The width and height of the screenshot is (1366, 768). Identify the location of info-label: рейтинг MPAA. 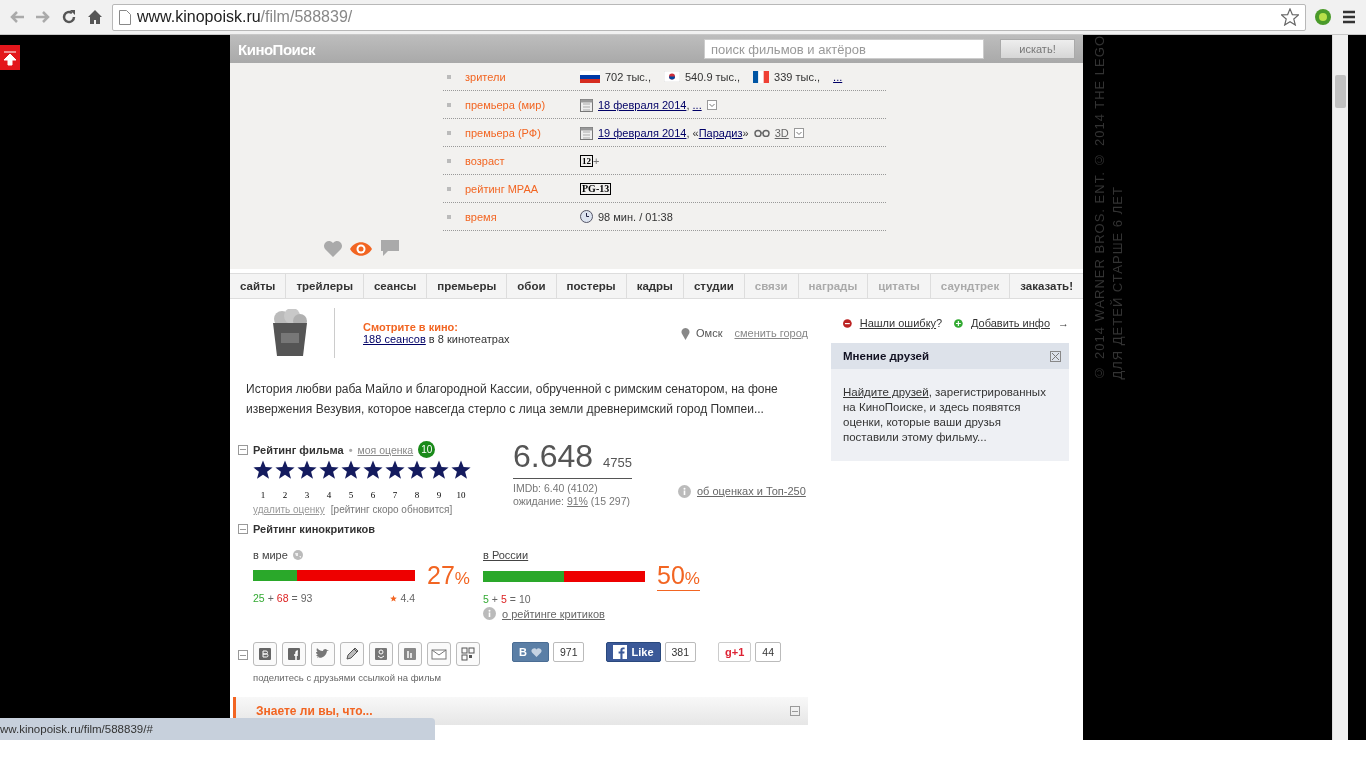
(502, 188).